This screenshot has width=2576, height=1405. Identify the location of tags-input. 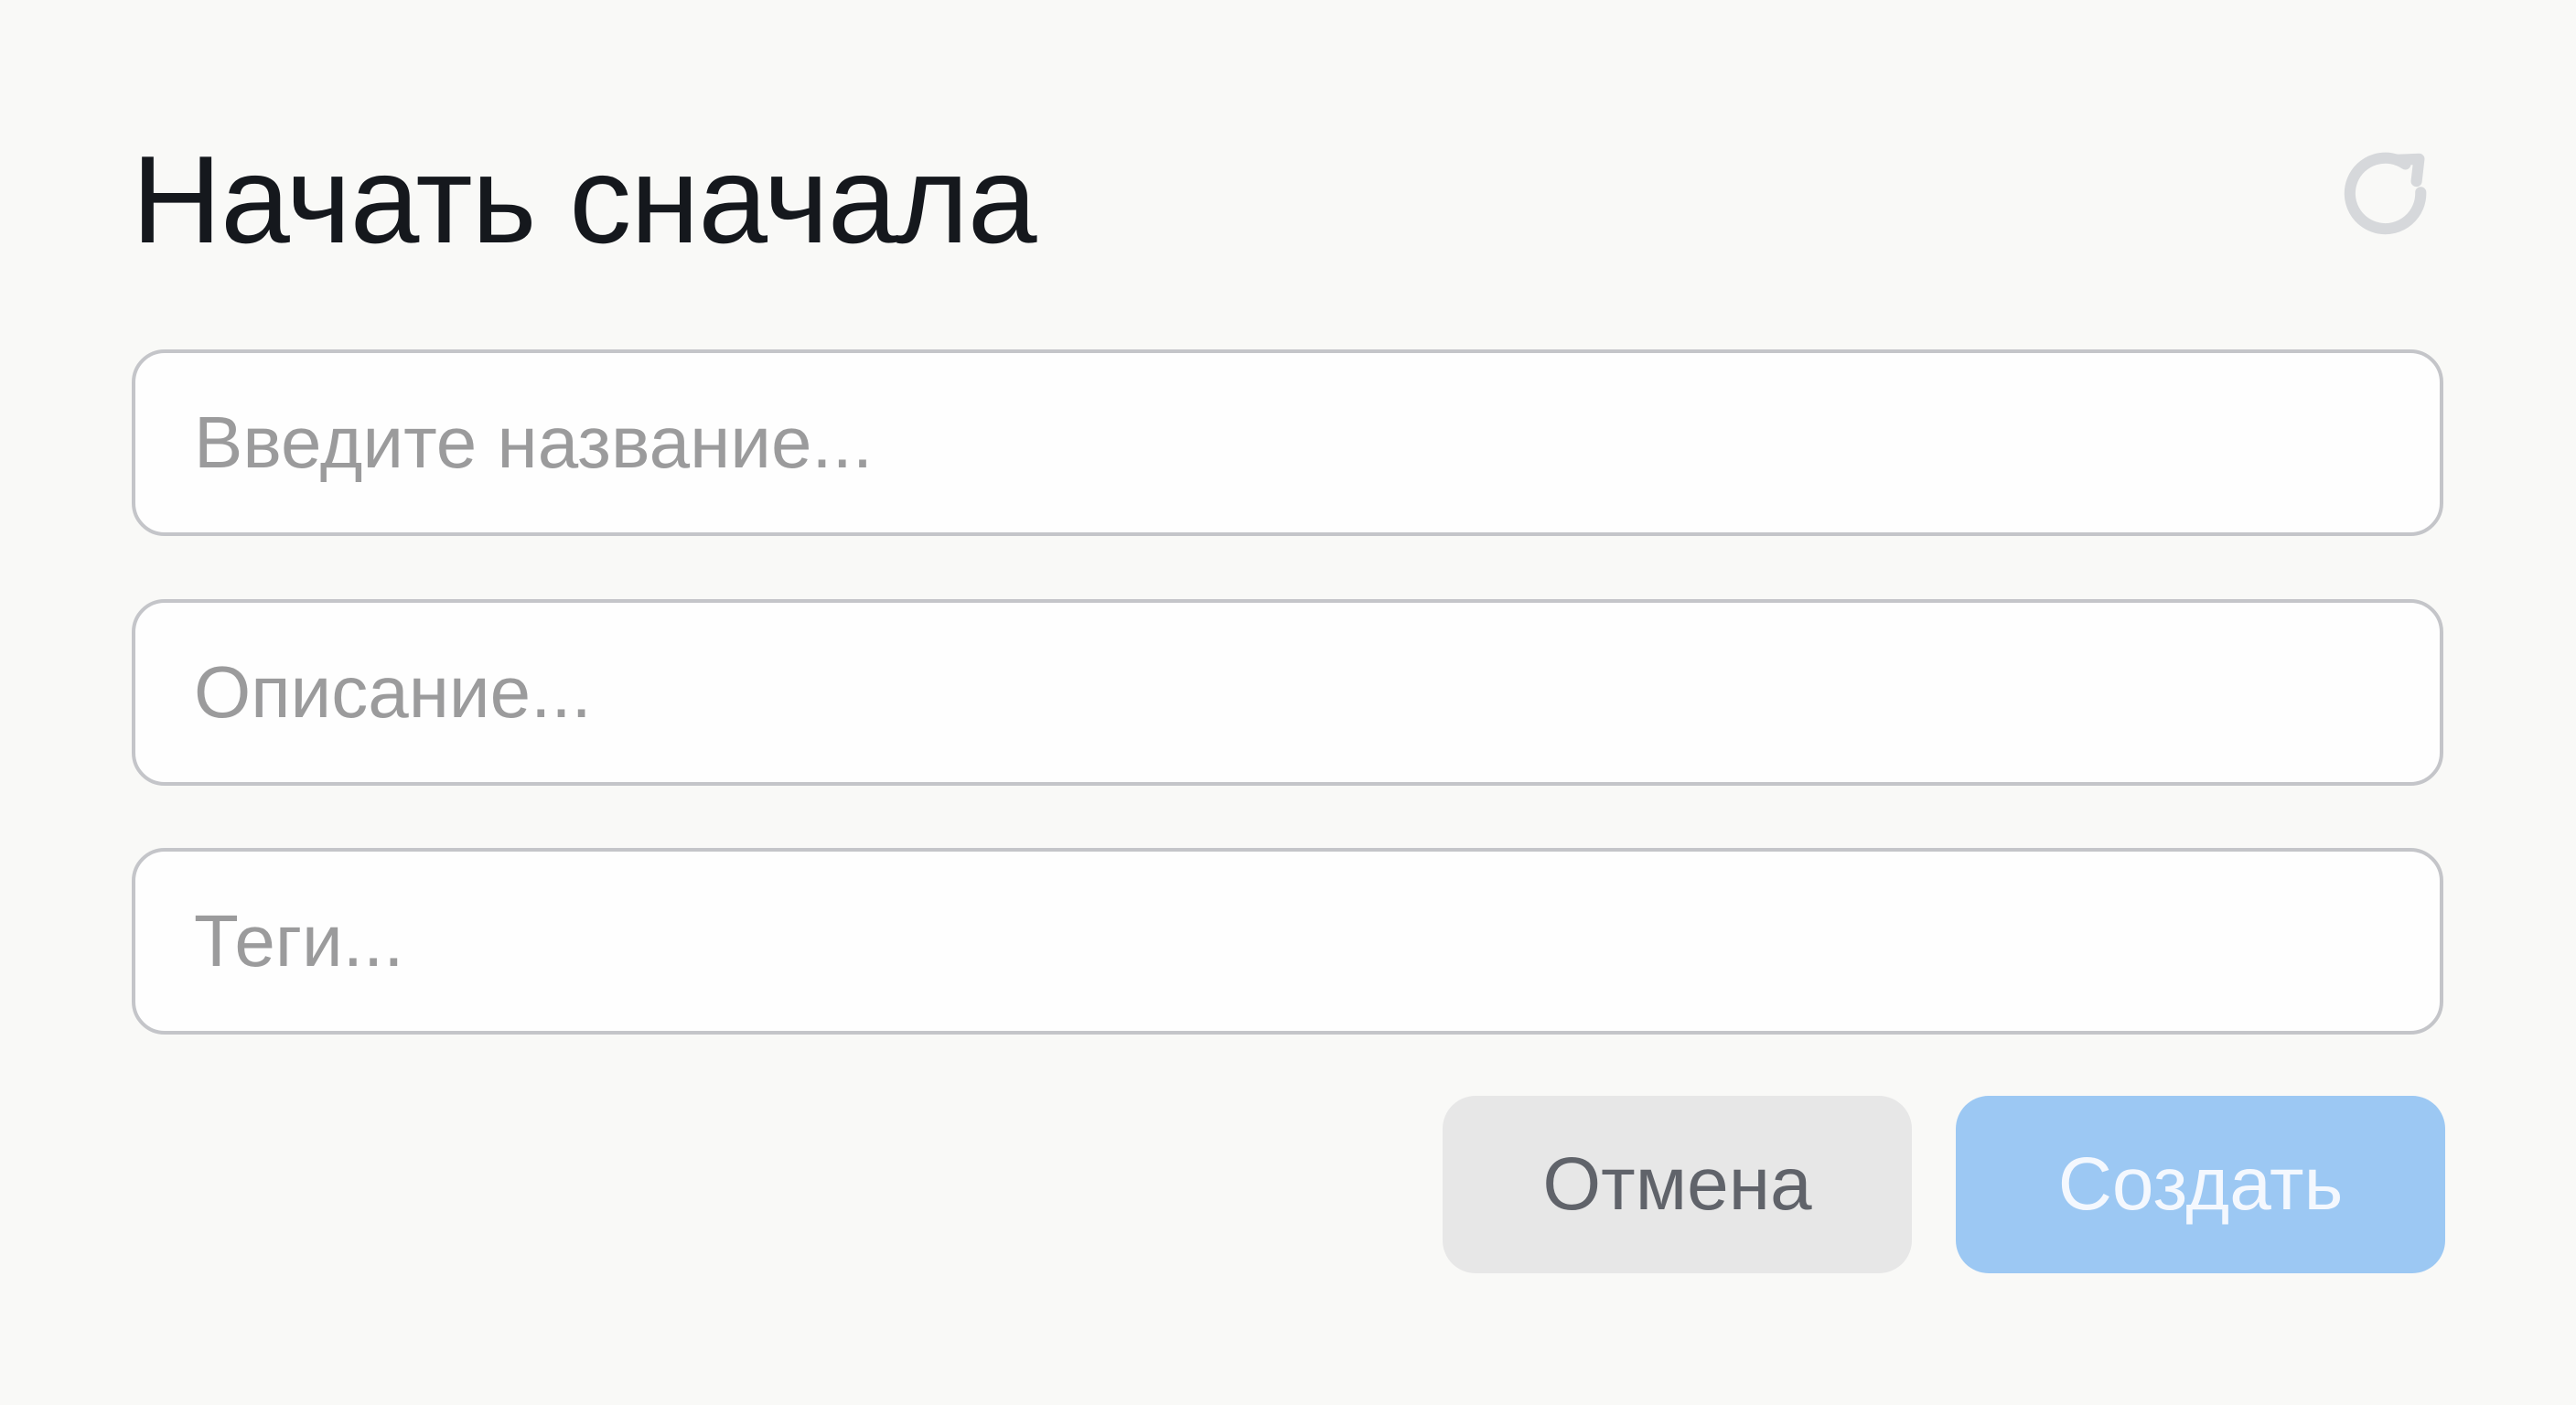
(1288, 942).